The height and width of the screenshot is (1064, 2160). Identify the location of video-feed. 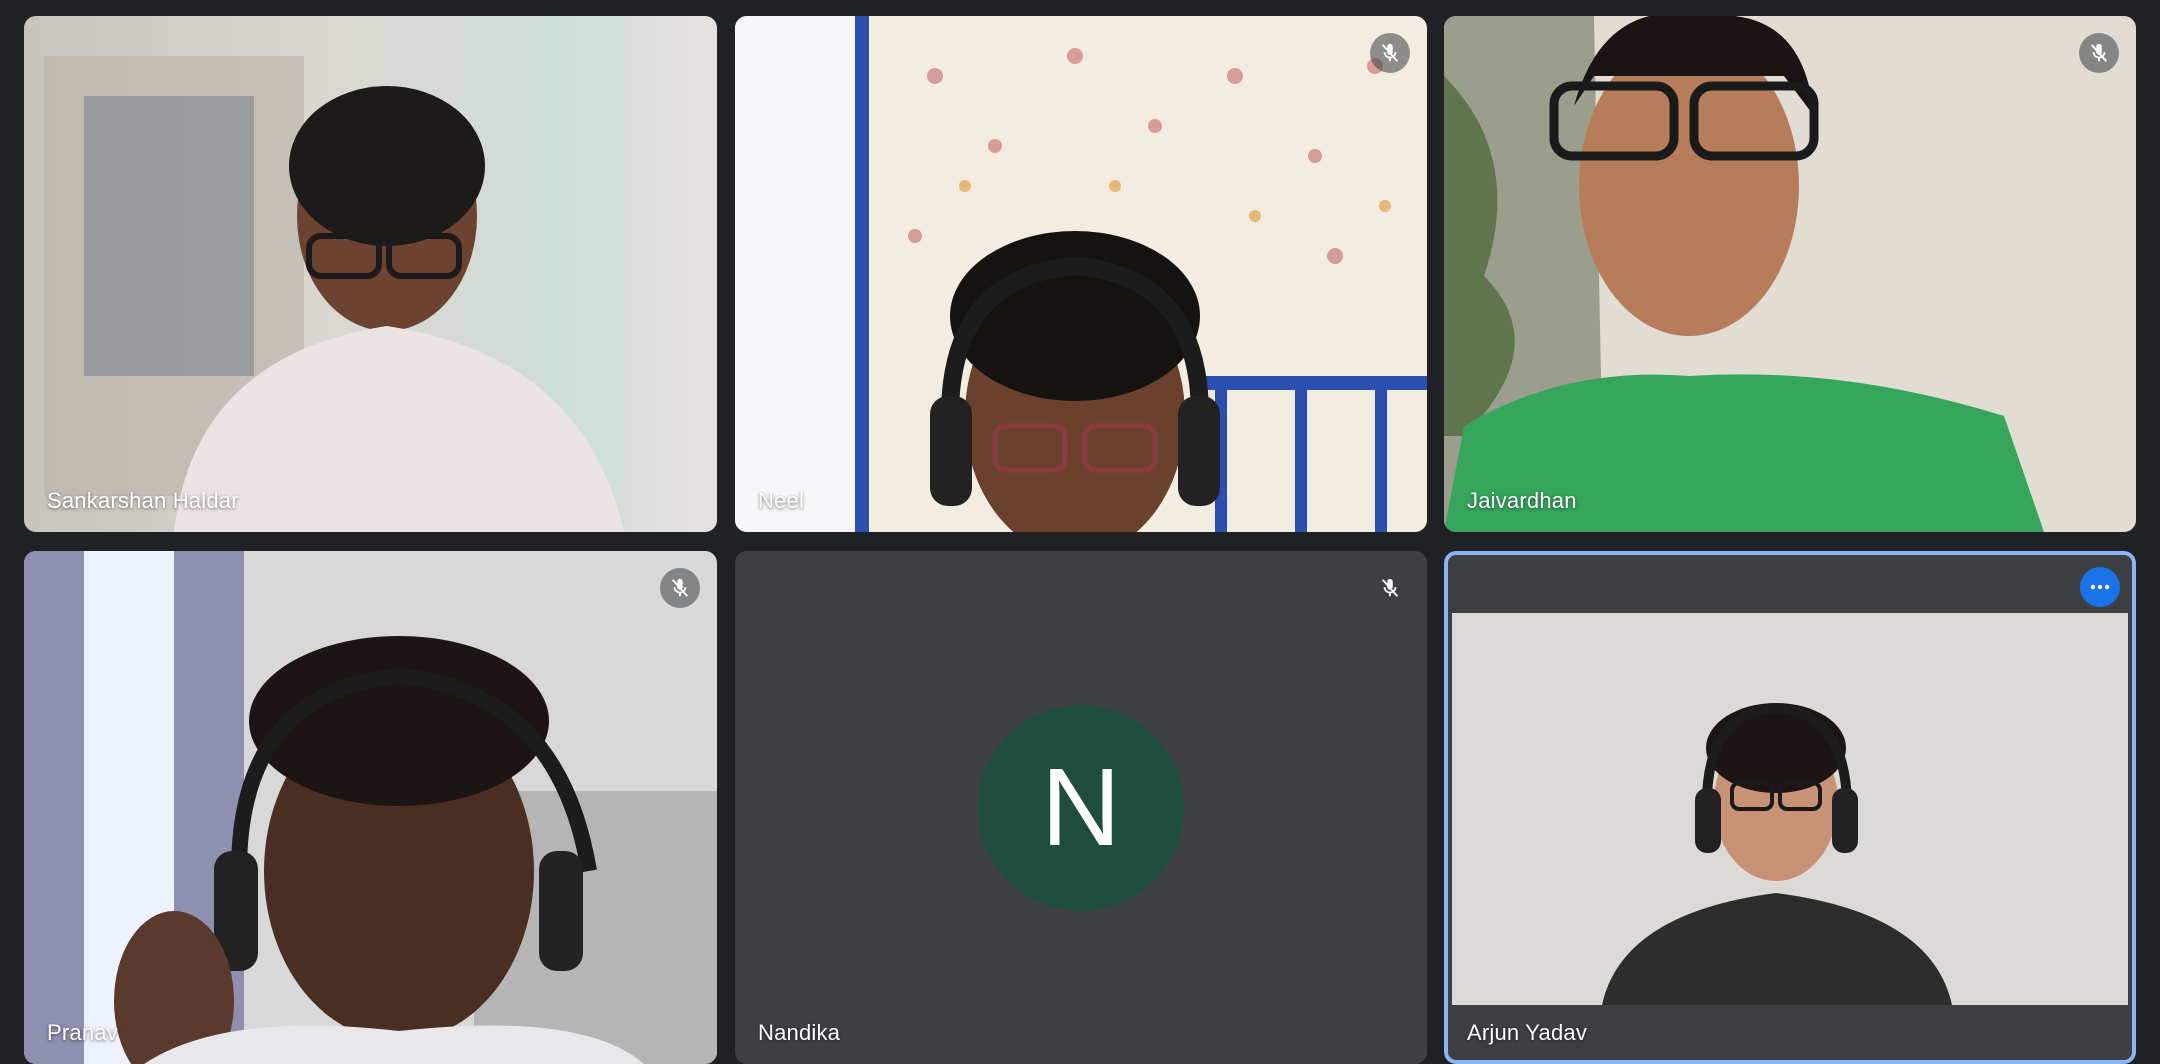
(1790, 809).